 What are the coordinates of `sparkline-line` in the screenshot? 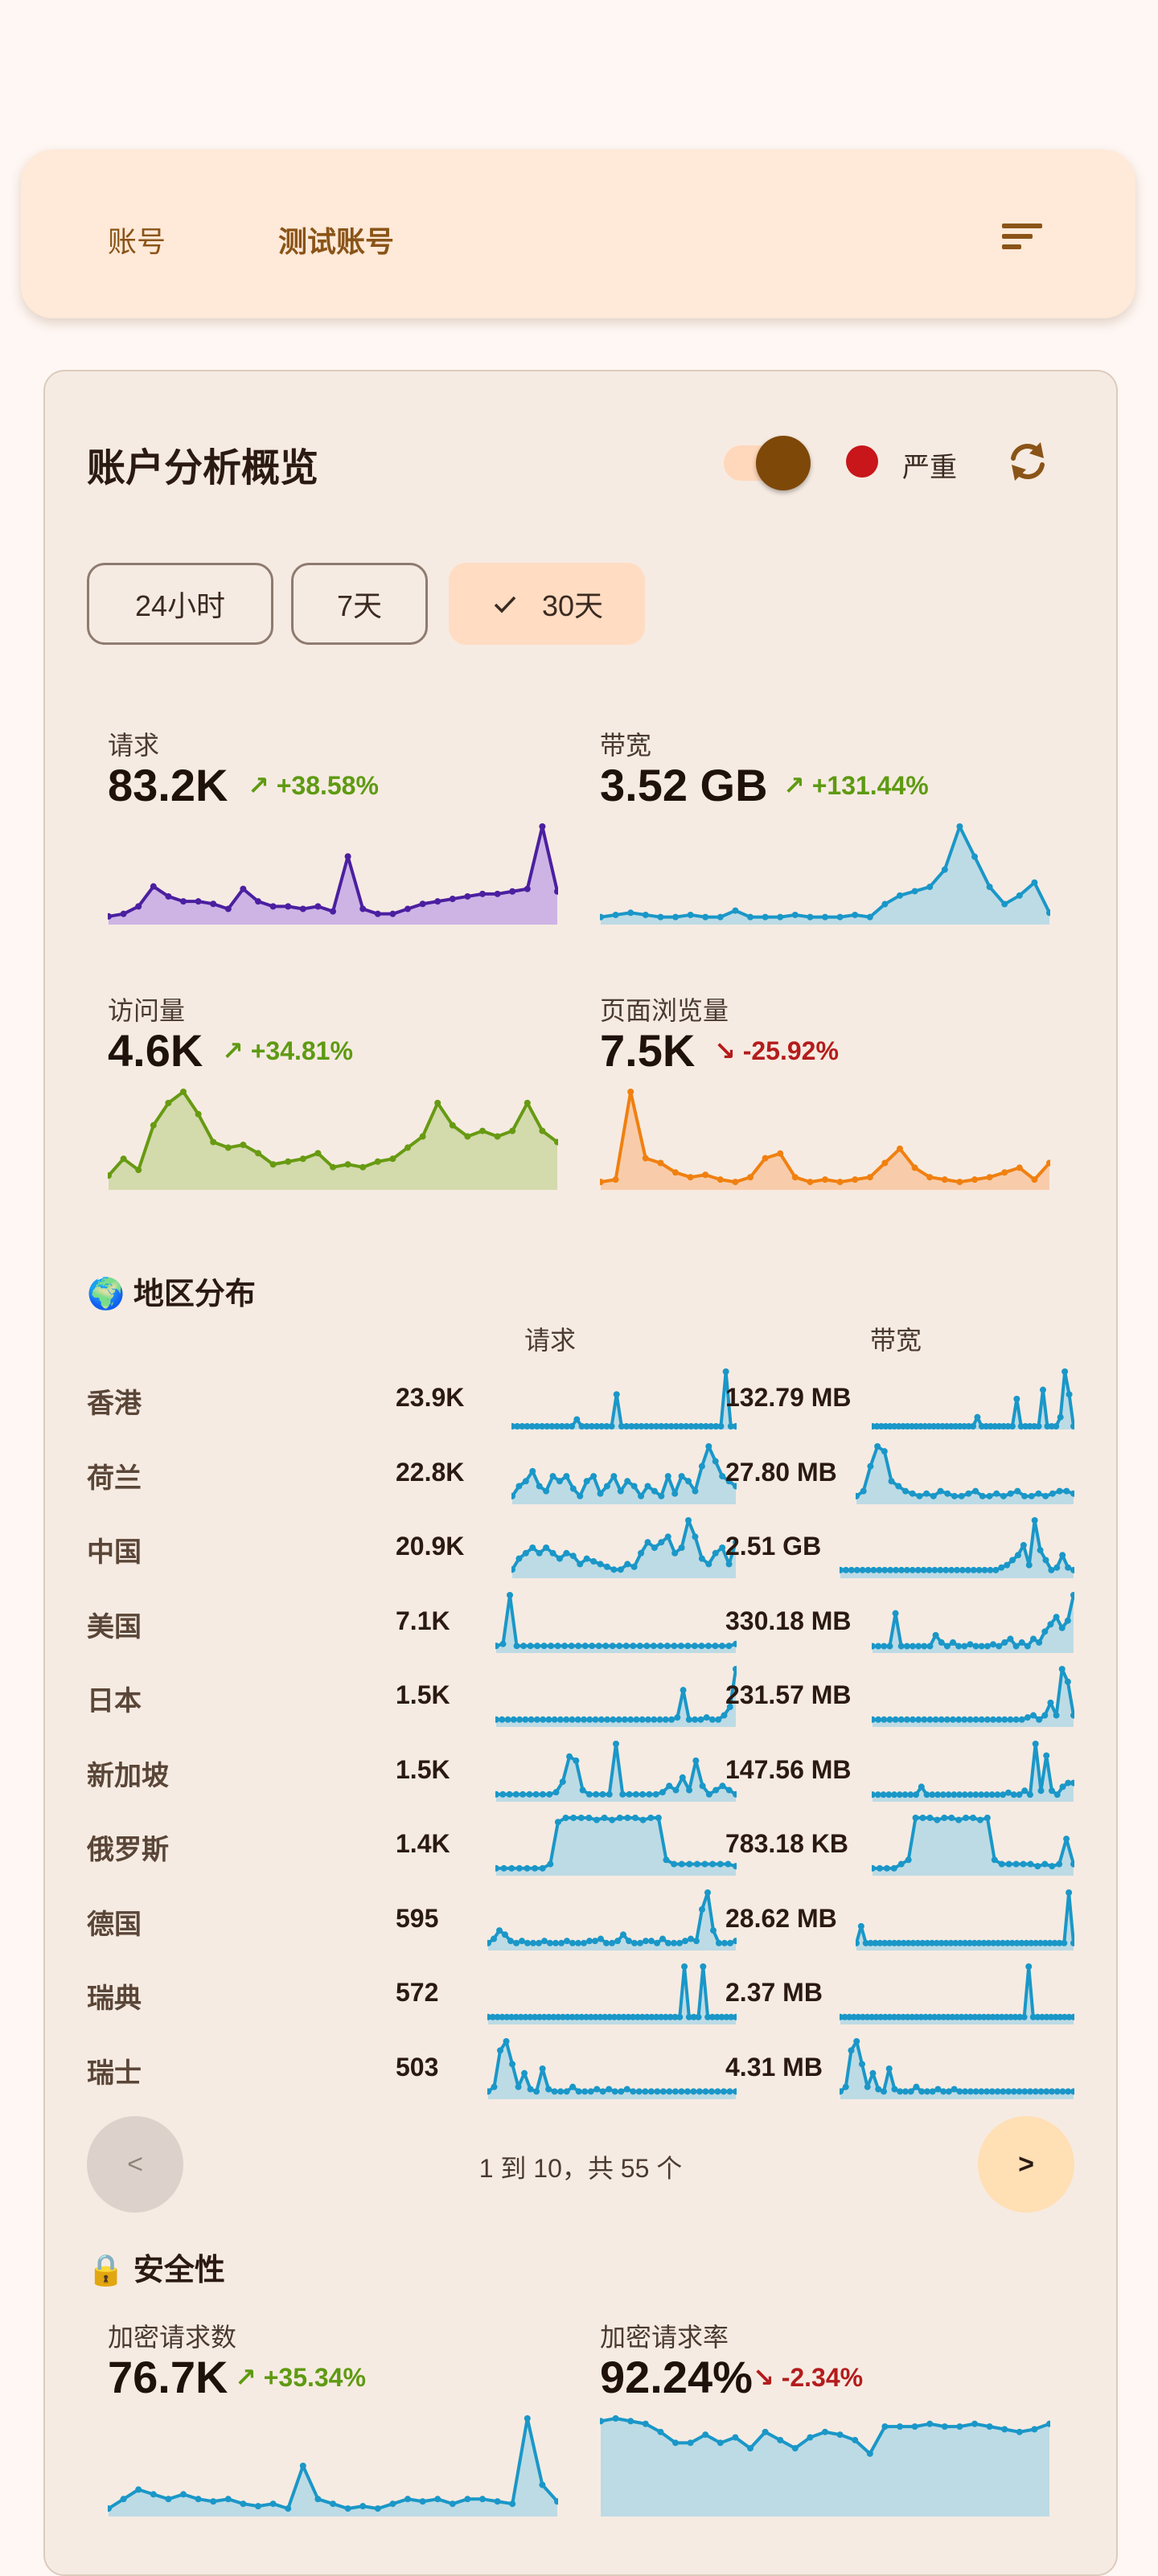 It's located at (957, 2066).